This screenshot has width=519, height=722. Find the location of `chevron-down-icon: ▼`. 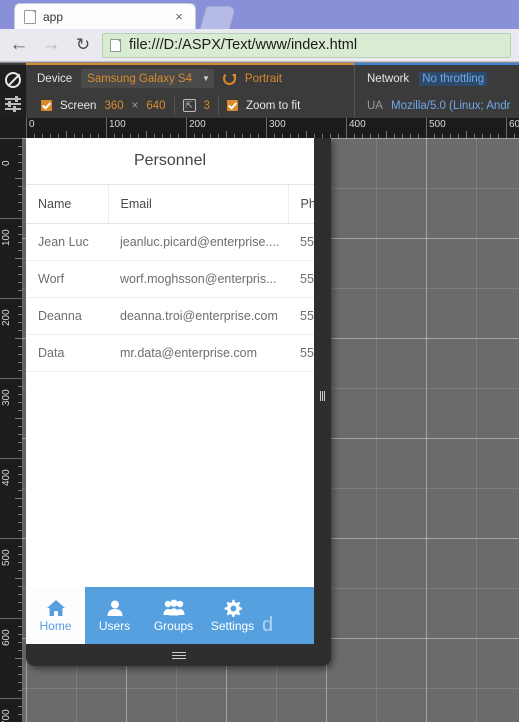

chevron-down-icon: ▼ is located at coordinates (206, 78).